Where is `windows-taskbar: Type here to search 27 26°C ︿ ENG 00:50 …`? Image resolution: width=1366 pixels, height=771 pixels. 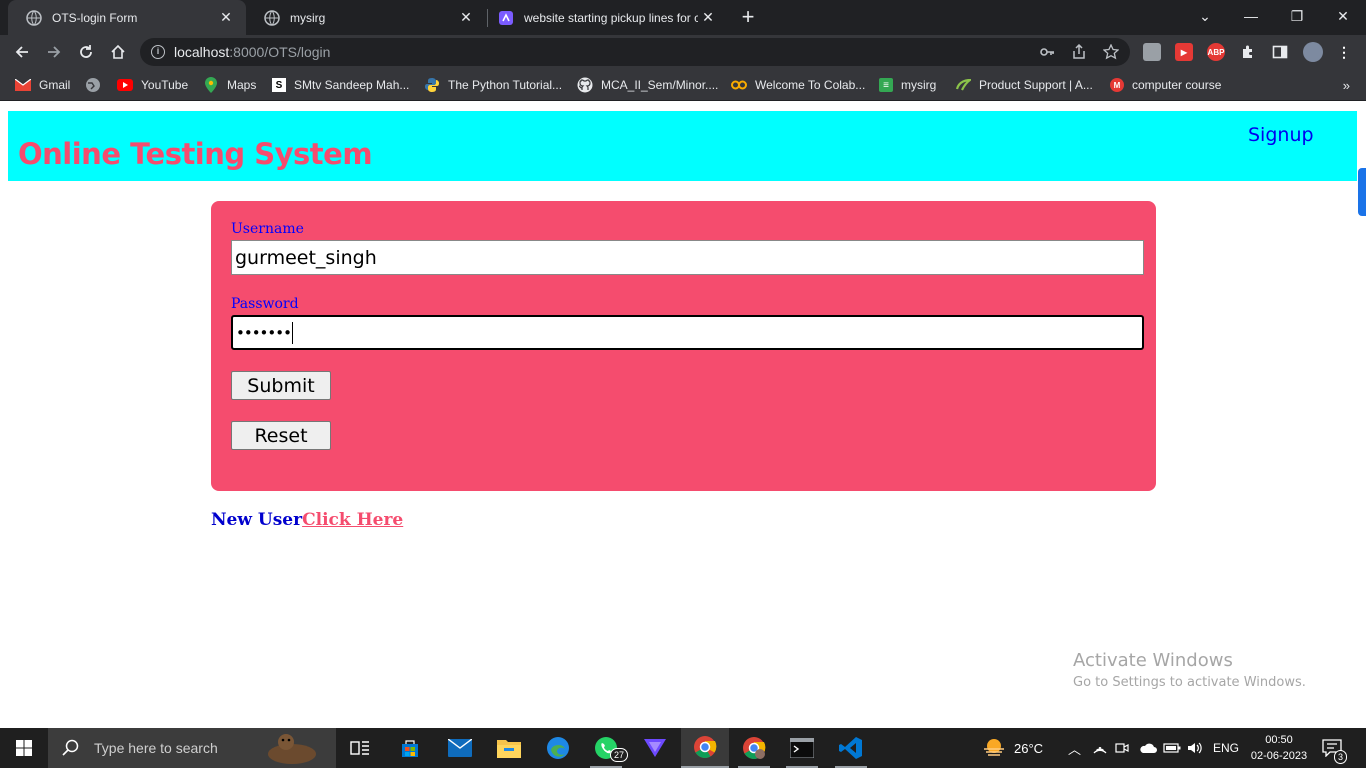 windows-taskbar: Type here to search 27 26°C ︿ ENG 00:50 … is located at coordinates (683, 748).